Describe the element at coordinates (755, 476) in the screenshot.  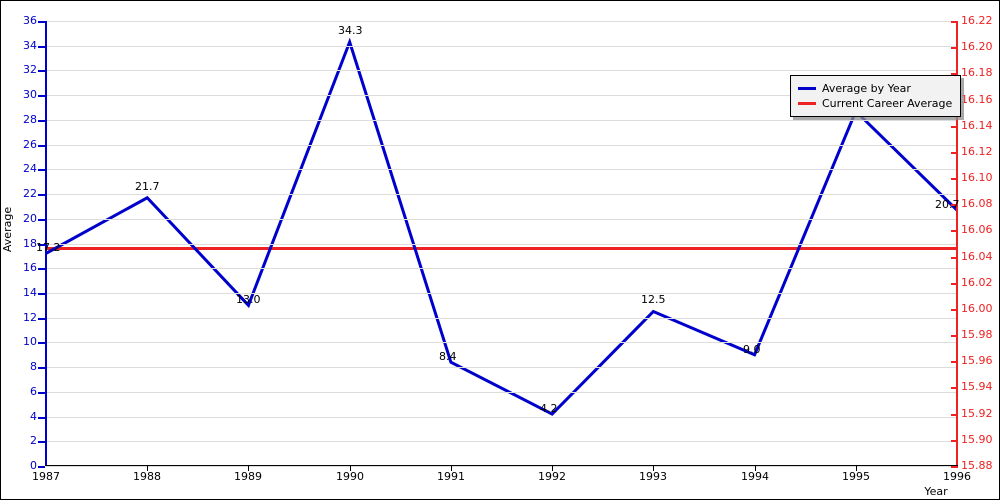
I see `x-axis-tick-label: 1994` at that location.